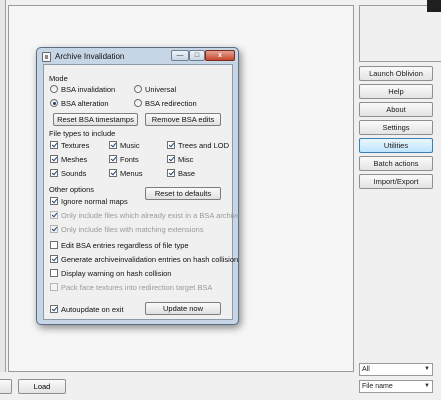  Describe the element at coordinates (46, 57) in the screenshot. I see `window-app-icon` at that location.